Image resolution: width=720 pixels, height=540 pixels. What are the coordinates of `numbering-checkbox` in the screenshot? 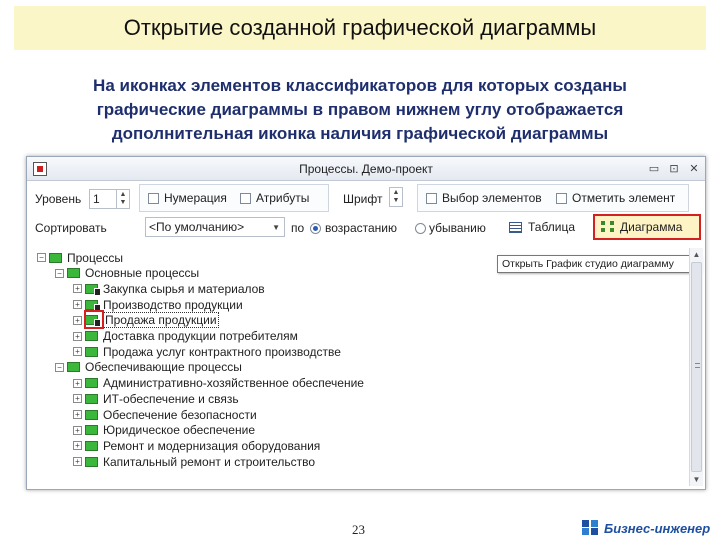 It's located at (153, 198).